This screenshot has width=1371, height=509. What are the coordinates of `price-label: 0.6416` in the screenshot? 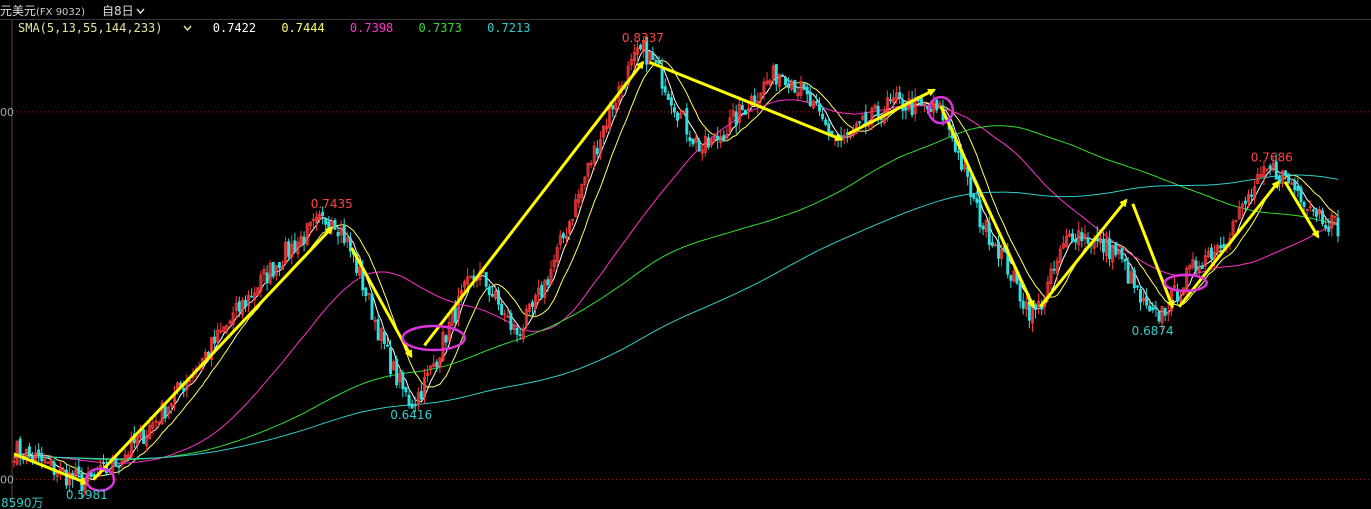 It's located at (411, 415).